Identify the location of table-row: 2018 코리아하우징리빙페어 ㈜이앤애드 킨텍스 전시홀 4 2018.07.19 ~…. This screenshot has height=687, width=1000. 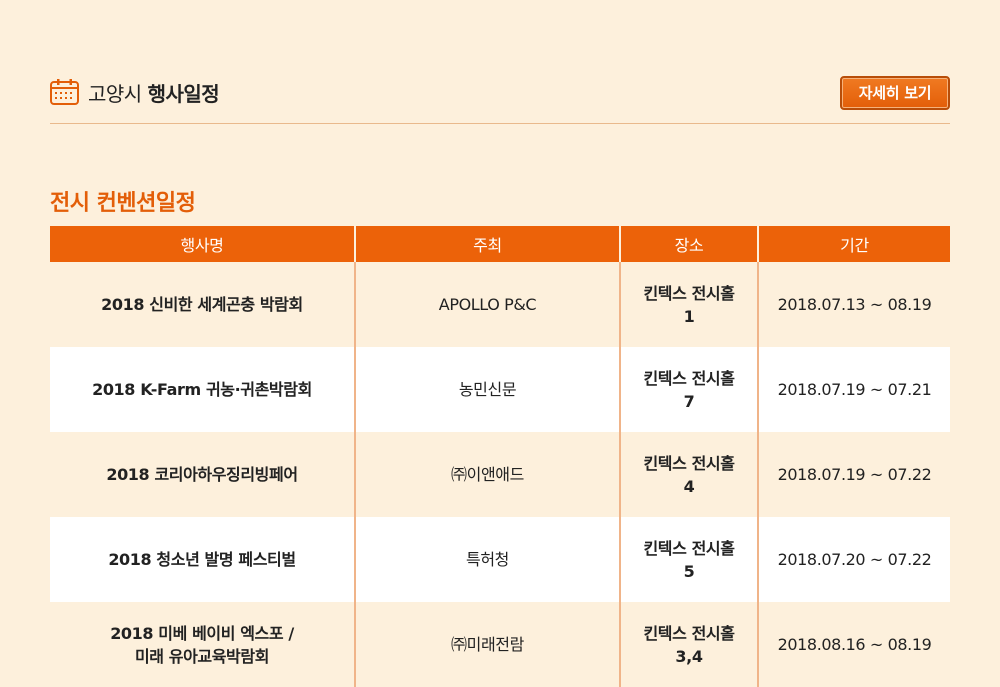
(500, 474).